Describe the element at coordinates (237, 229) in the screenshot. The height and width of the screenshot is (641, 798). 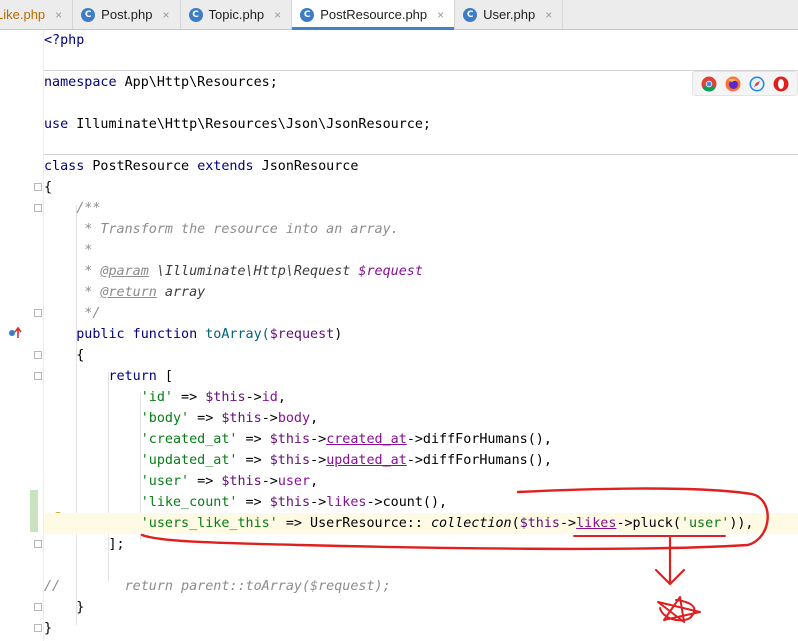
I see `doc-comment: * Transform the resource into an array.` at that location.